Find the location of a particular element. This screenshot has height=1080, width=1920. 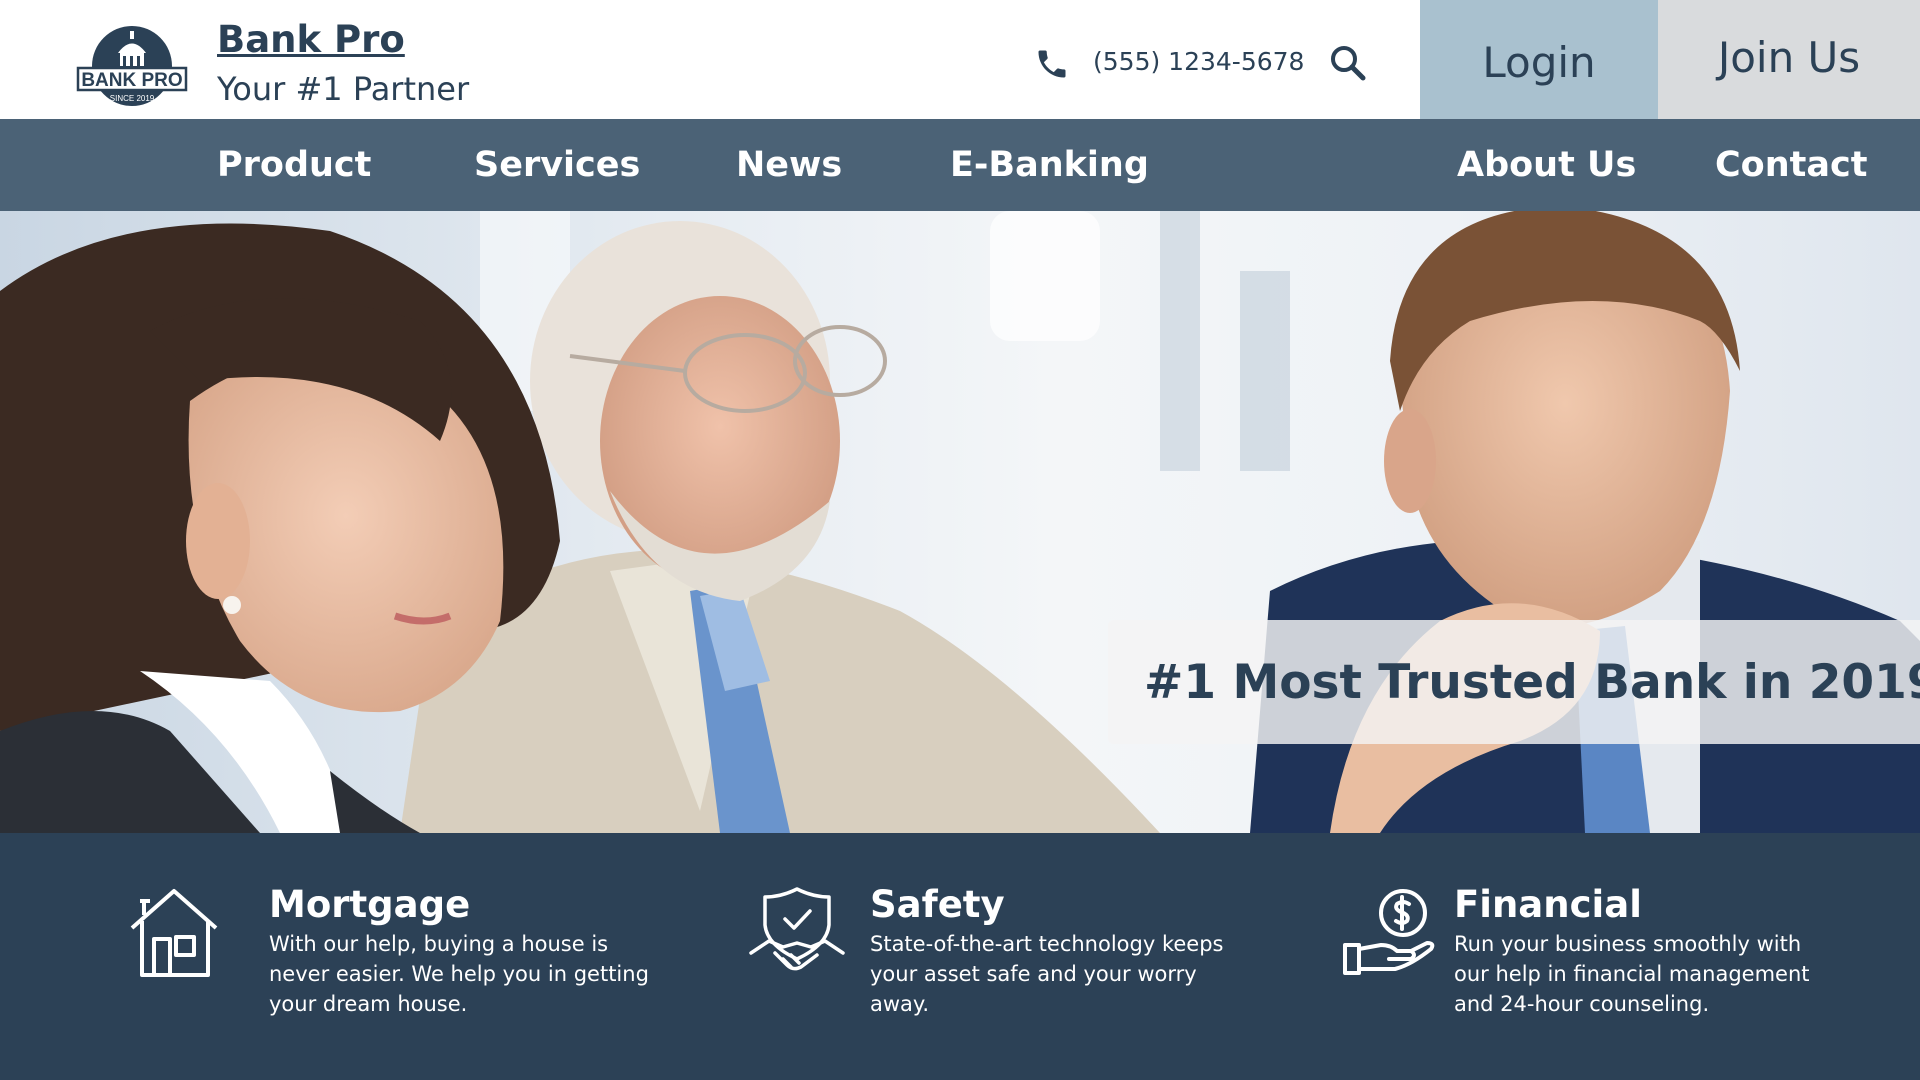

phone-icon is located at coordinates (1052, 64).